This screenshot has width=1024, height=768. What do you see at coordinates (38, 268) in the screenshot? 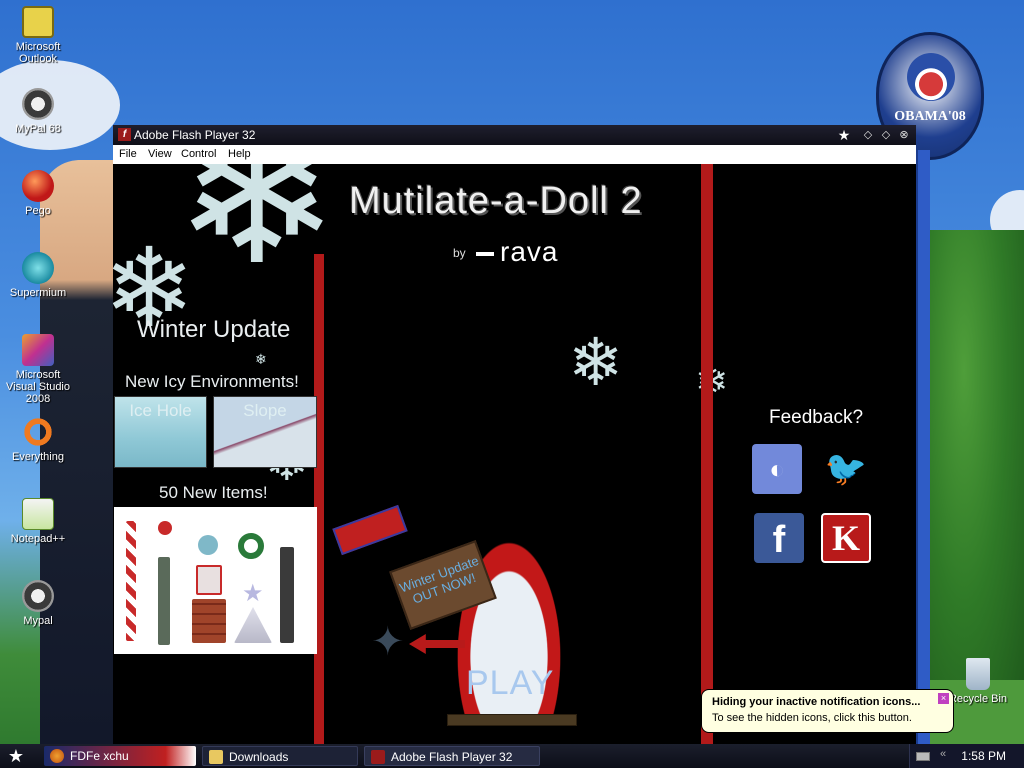
I see `supermium-icon` at bounding box center [38, 268].